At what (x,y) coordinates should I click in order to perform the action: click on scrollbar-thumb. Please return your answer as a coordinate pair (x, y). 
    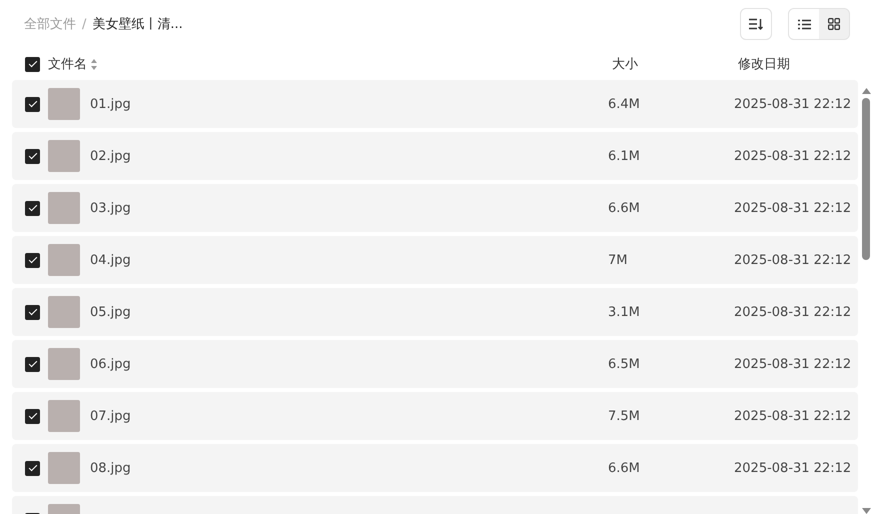
    Looking at the image, I should click on (866, 179).